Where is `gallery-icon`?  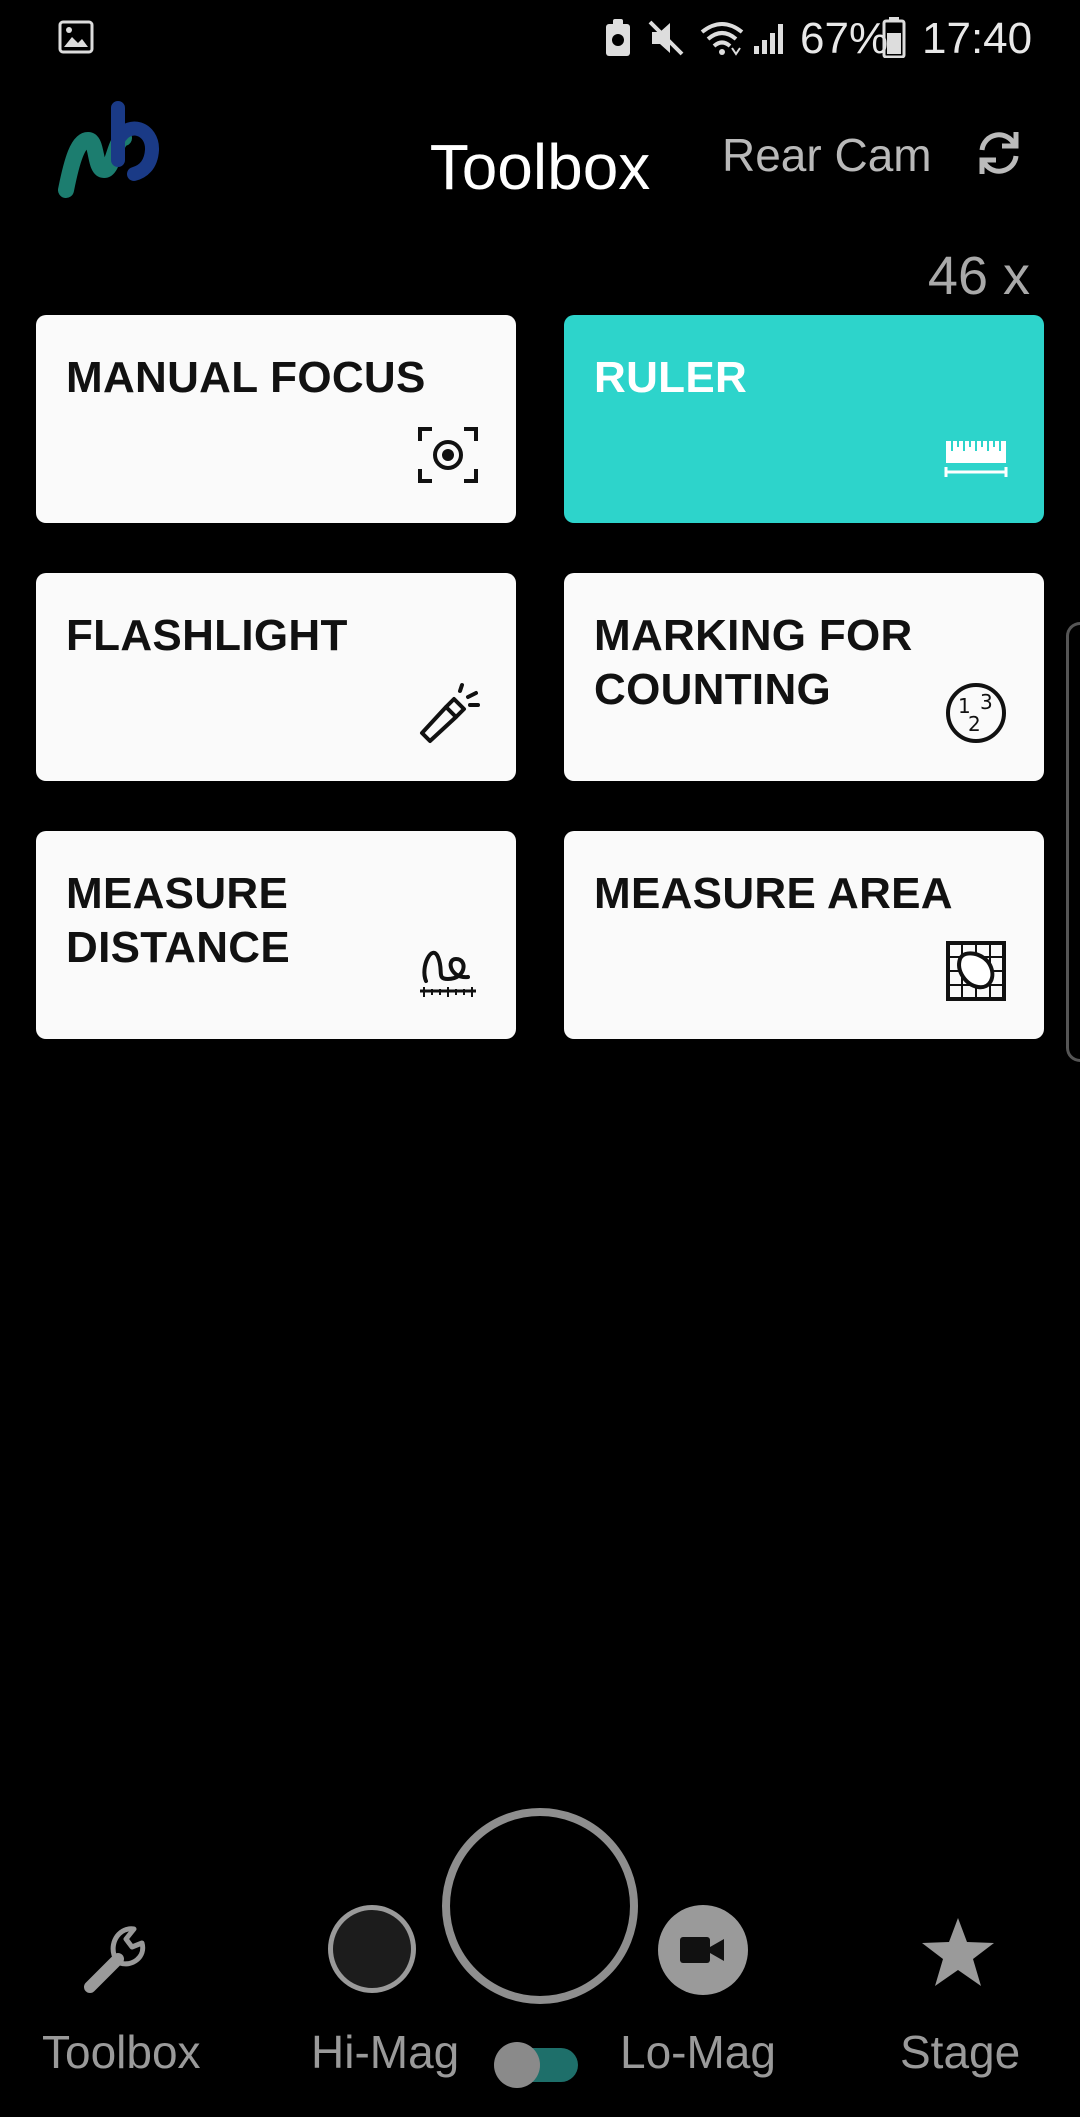 gallery-icon is located at coordinates (76, 37).